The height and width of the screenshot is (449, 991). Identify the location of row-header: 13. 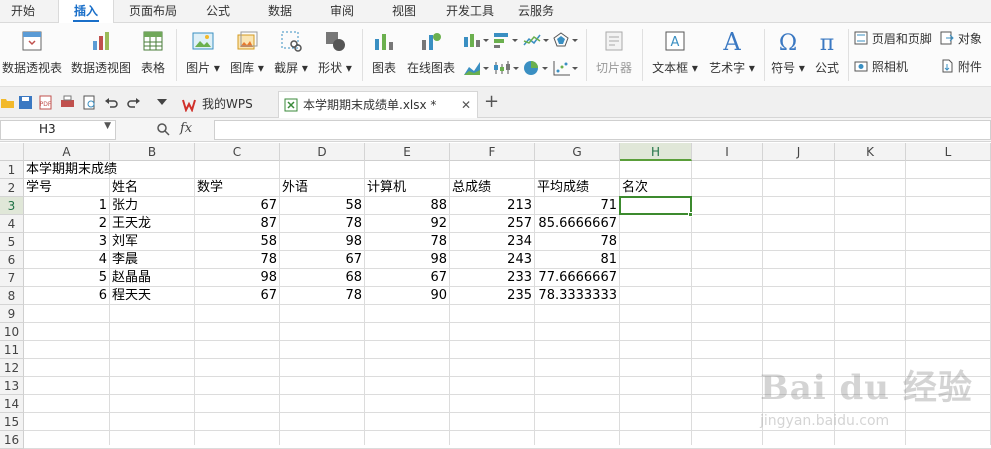
(12, 386).